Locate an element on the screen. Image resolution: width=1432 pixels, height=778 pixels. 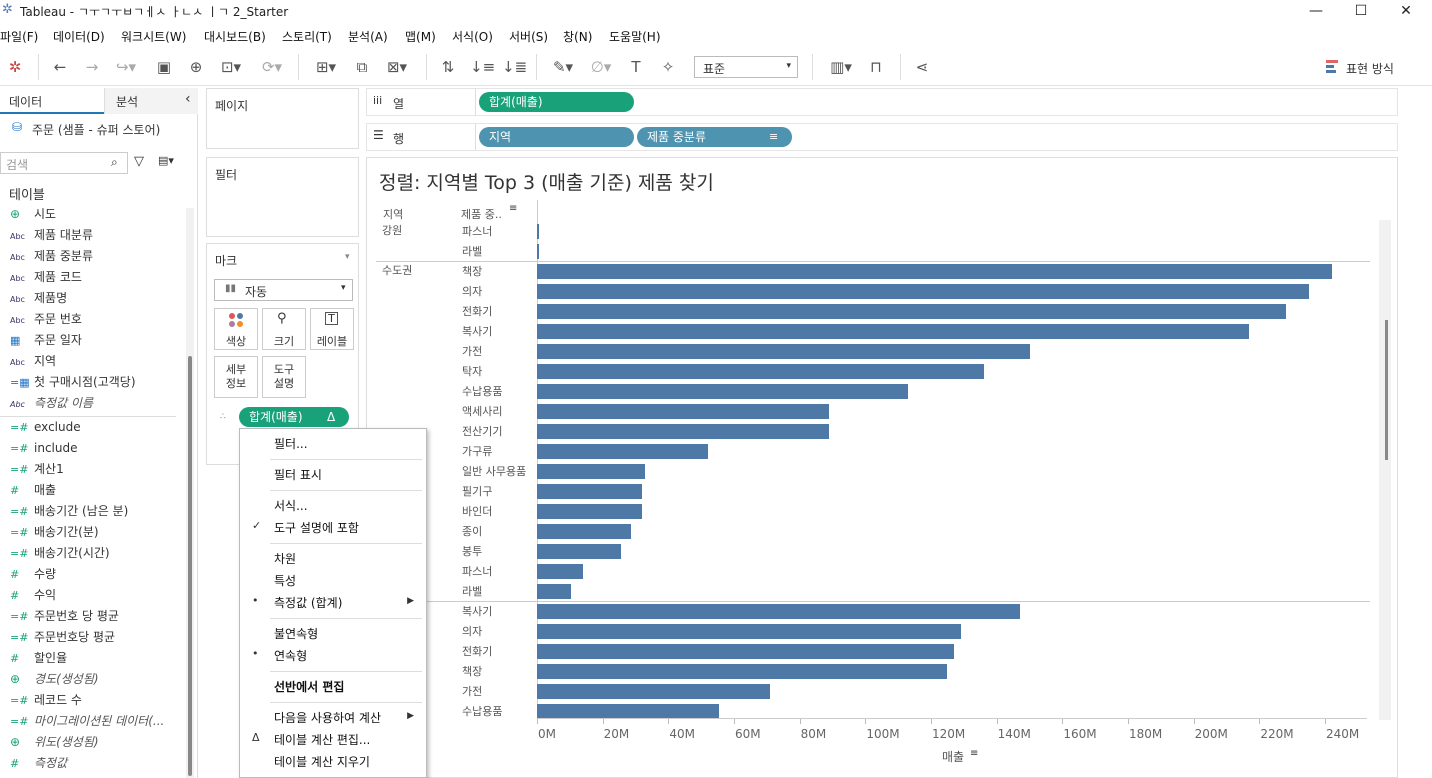
menu-item-2: 워크시트(W) is located at coordinates (153, 36).